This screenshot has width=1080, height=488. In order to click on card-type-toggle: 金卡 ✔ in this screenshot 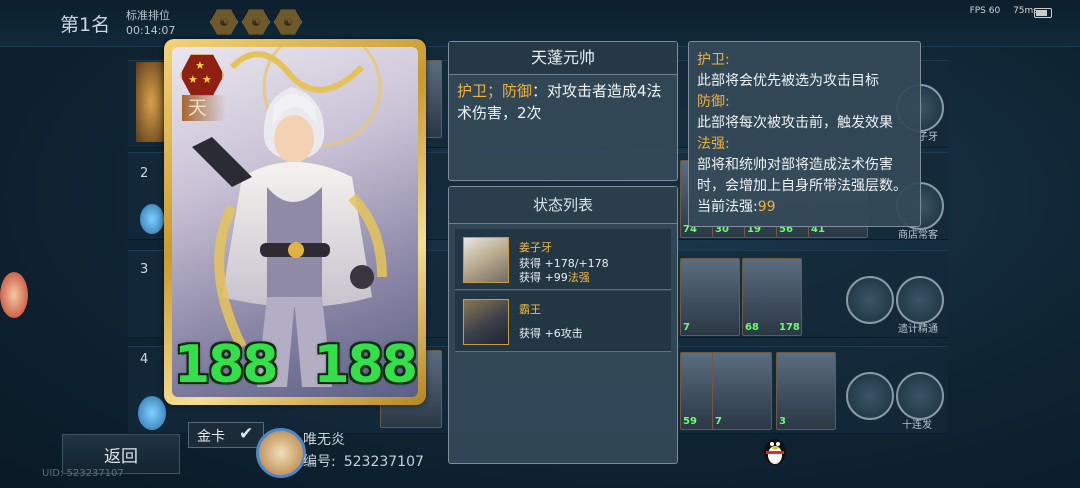, I will do `click(226, 435)`.